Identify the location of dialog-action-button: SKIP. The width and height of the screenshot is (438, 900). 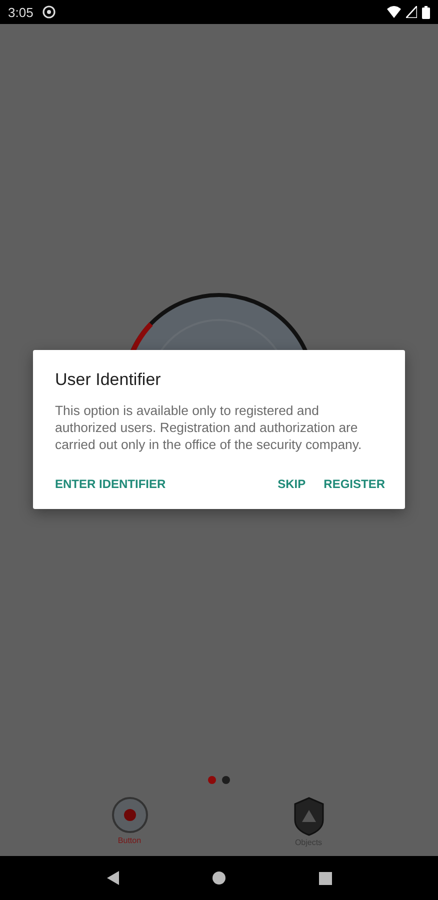
(292, 484).